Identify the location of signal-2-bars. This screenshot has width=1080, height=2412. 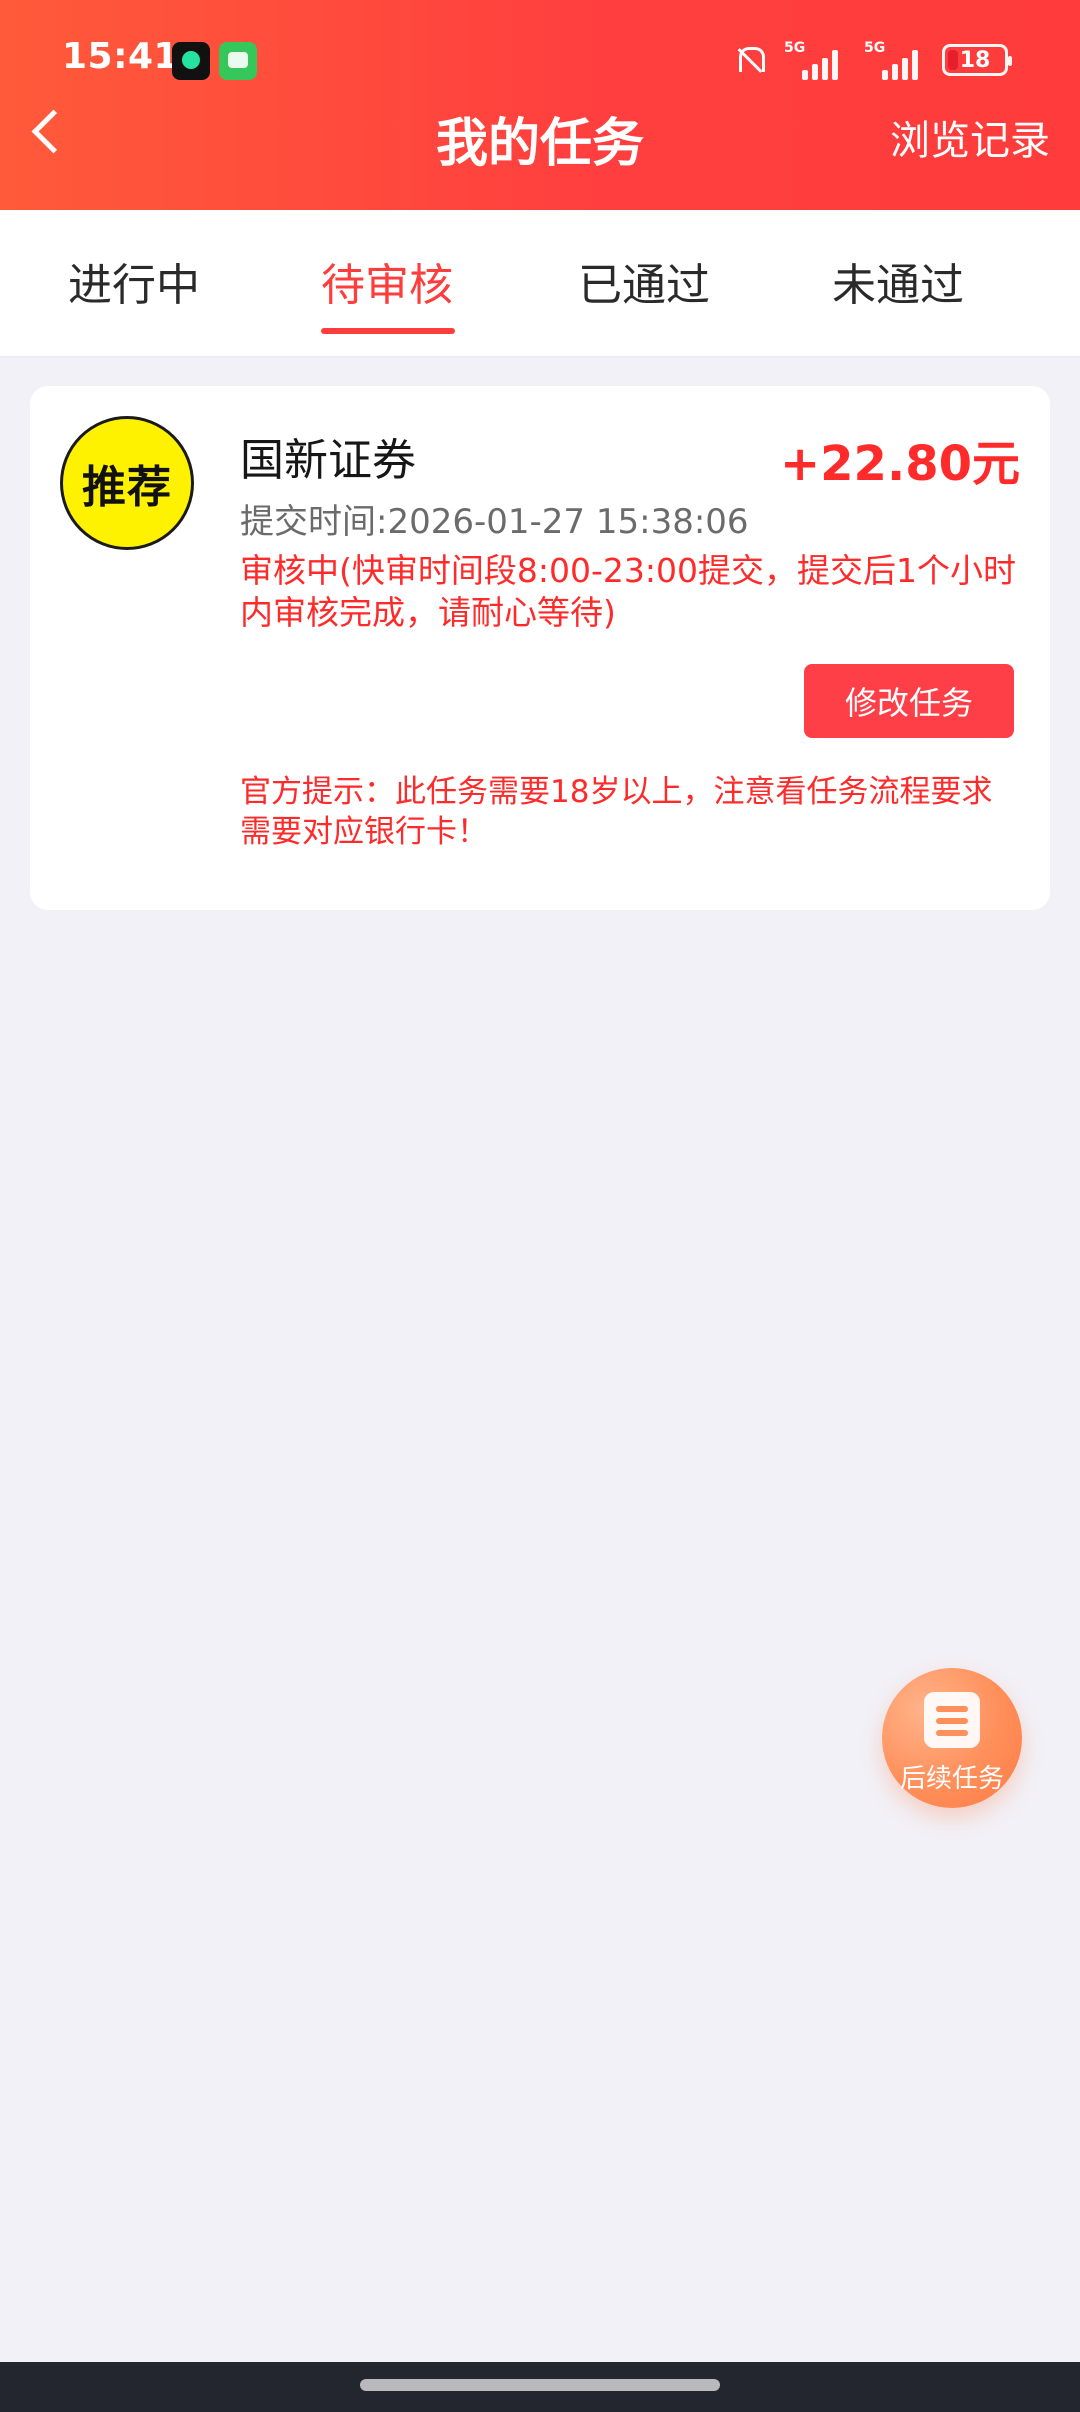
(904, 63).